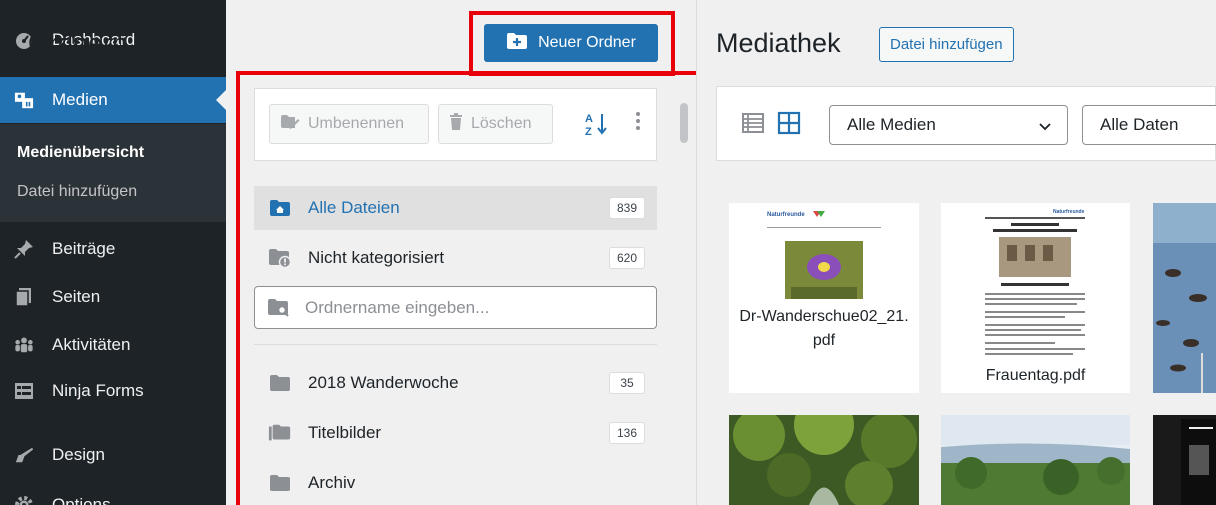  Describe the element at coordinates (24, 249) in the screenshot. I see `pin-icon` at that location.